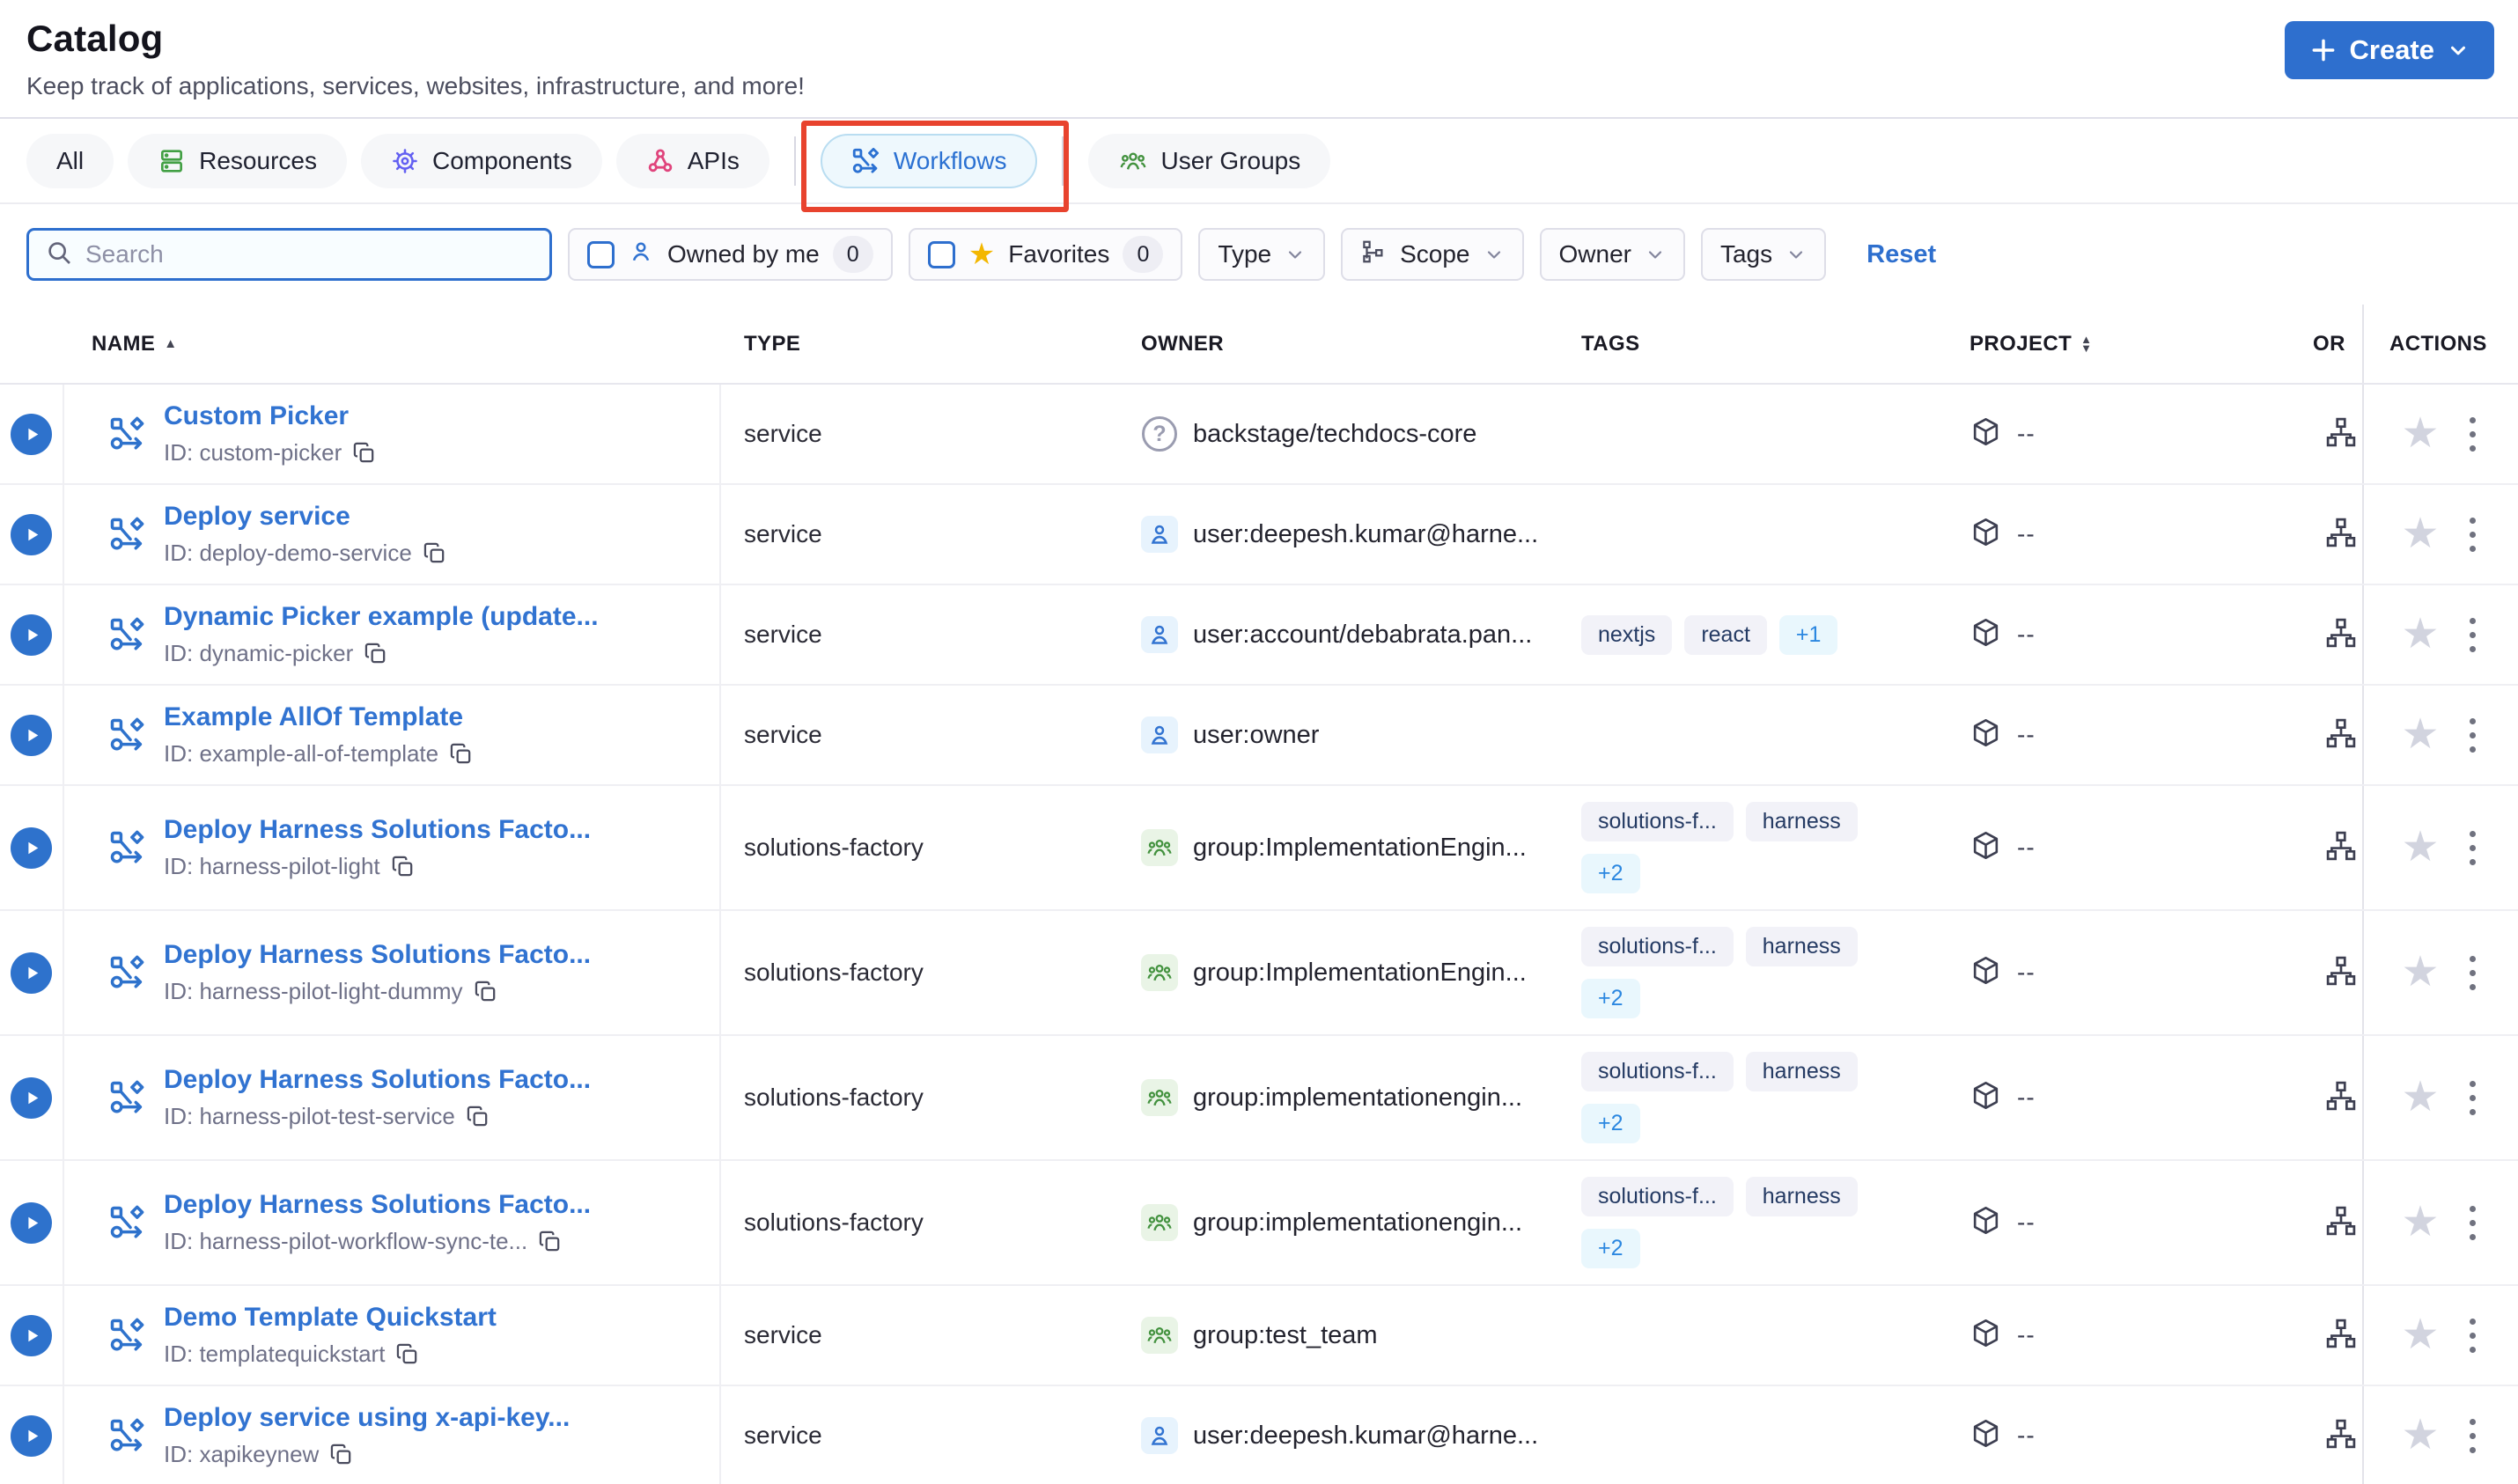 This screenshot has height=1484, width=2518. Describe the element at coordinates (1432, 254) in the screenshot. I see `scope-dropdown: Scope` at that location.